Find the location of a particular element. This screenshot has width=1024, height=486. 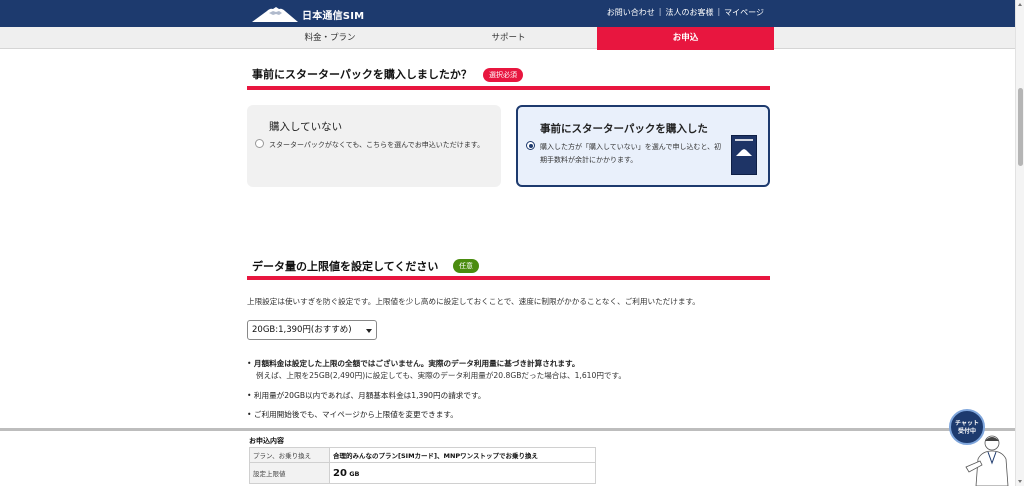

required-badge: 選択必須 is located at coordinates (503, 75).